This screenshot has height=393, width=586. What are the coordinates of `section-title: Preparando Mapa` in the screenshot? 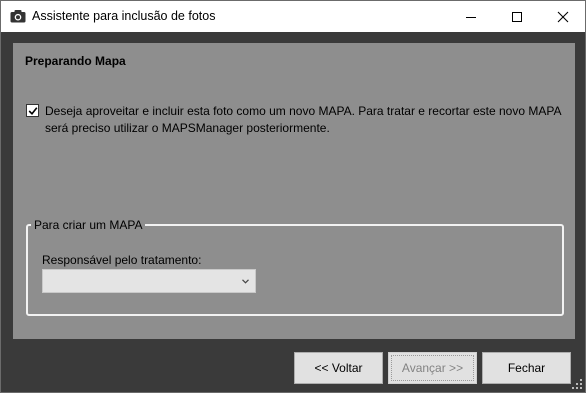 It's located at (75, 61).